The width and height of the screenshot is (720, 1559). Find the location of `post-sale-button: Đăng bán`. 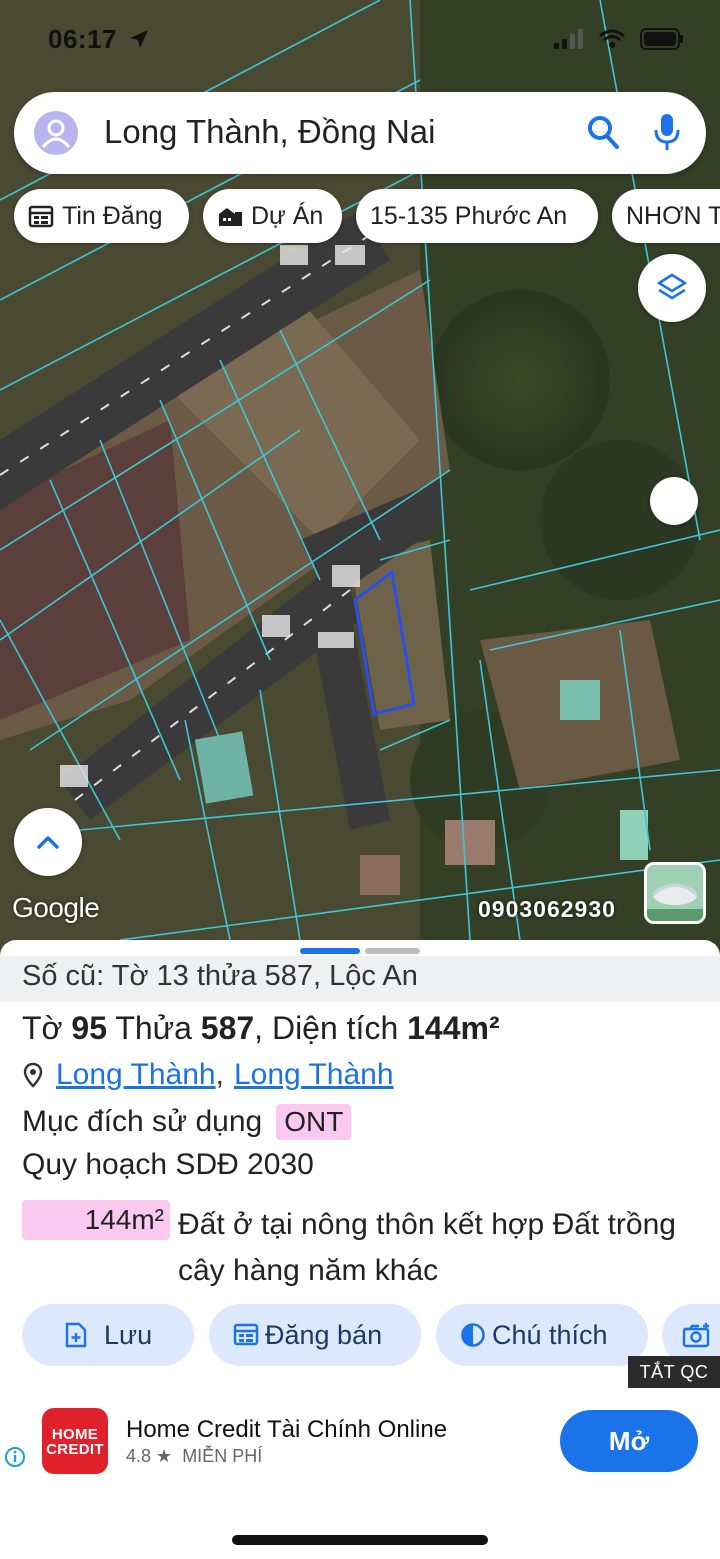

post-sale-button: Đăng bán is located at coordinates (315, 1335).